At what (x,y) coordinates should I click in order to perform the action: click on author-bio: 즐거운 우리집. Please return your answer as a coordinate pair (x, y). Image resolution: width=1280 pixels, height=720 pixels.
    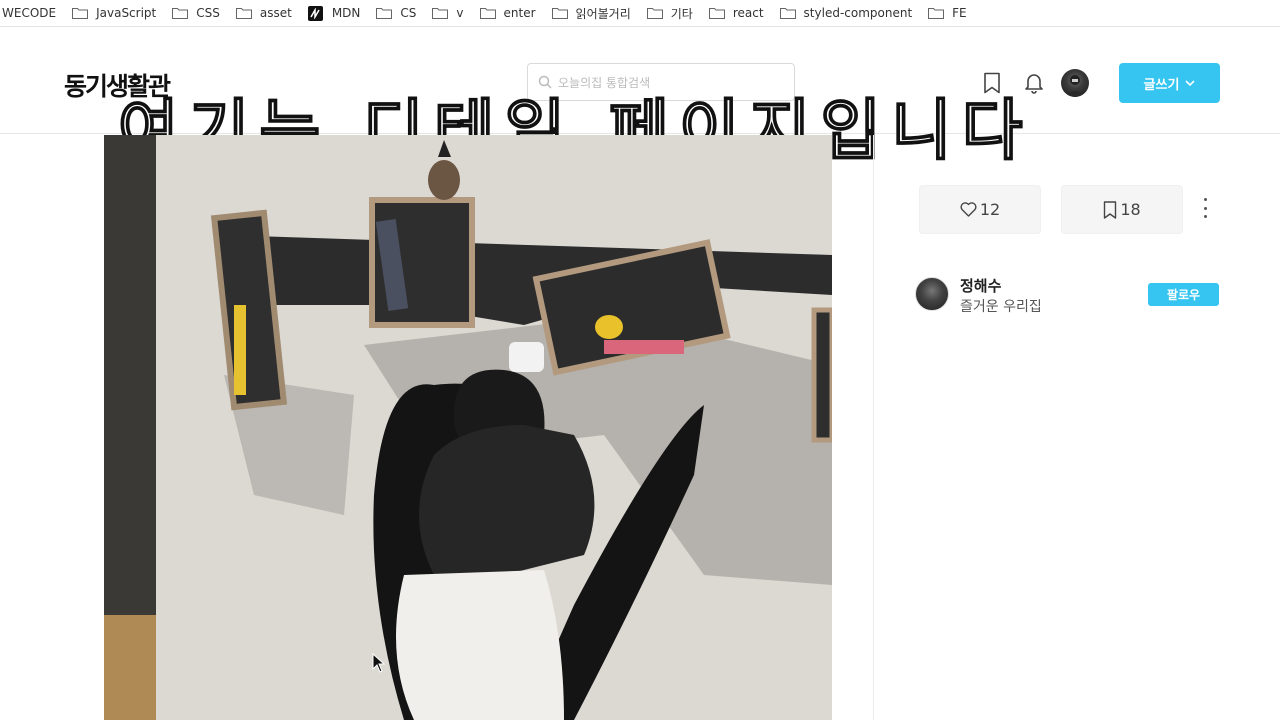
    Looking at the image, I should click on (1001, 307).